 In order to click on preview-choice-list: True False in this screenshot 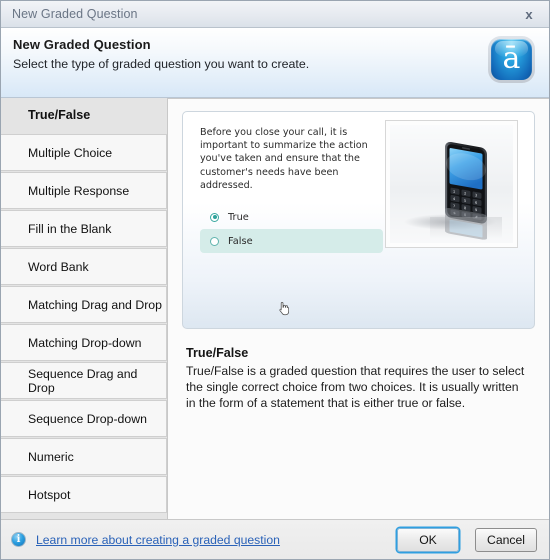, I will do `click(291, 260)`.